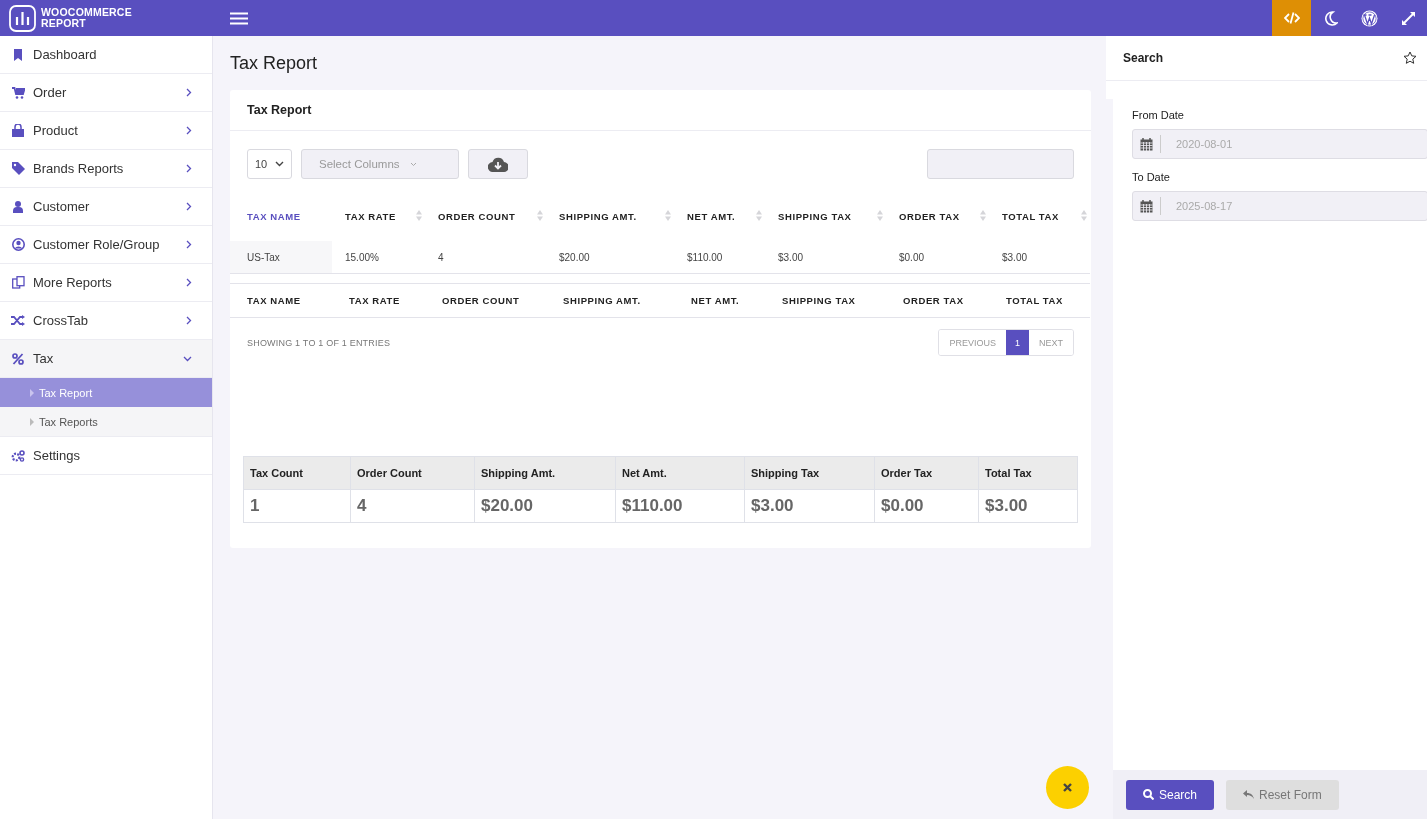 This screenshot has width=1427, height=819. Describe the element at coordinates (106, 207) in the screenshot. I see `sidebar-item: Customer` at that location.